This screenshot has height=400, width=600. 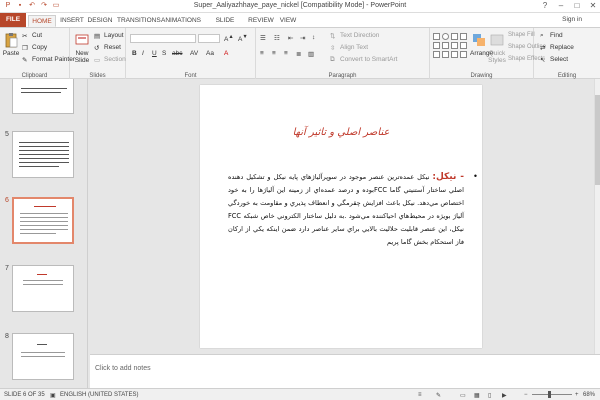 What do you see at coordinates (450, 47) in the screenshot?
I see `shapes-gallery` at bounding box center [450, 47].